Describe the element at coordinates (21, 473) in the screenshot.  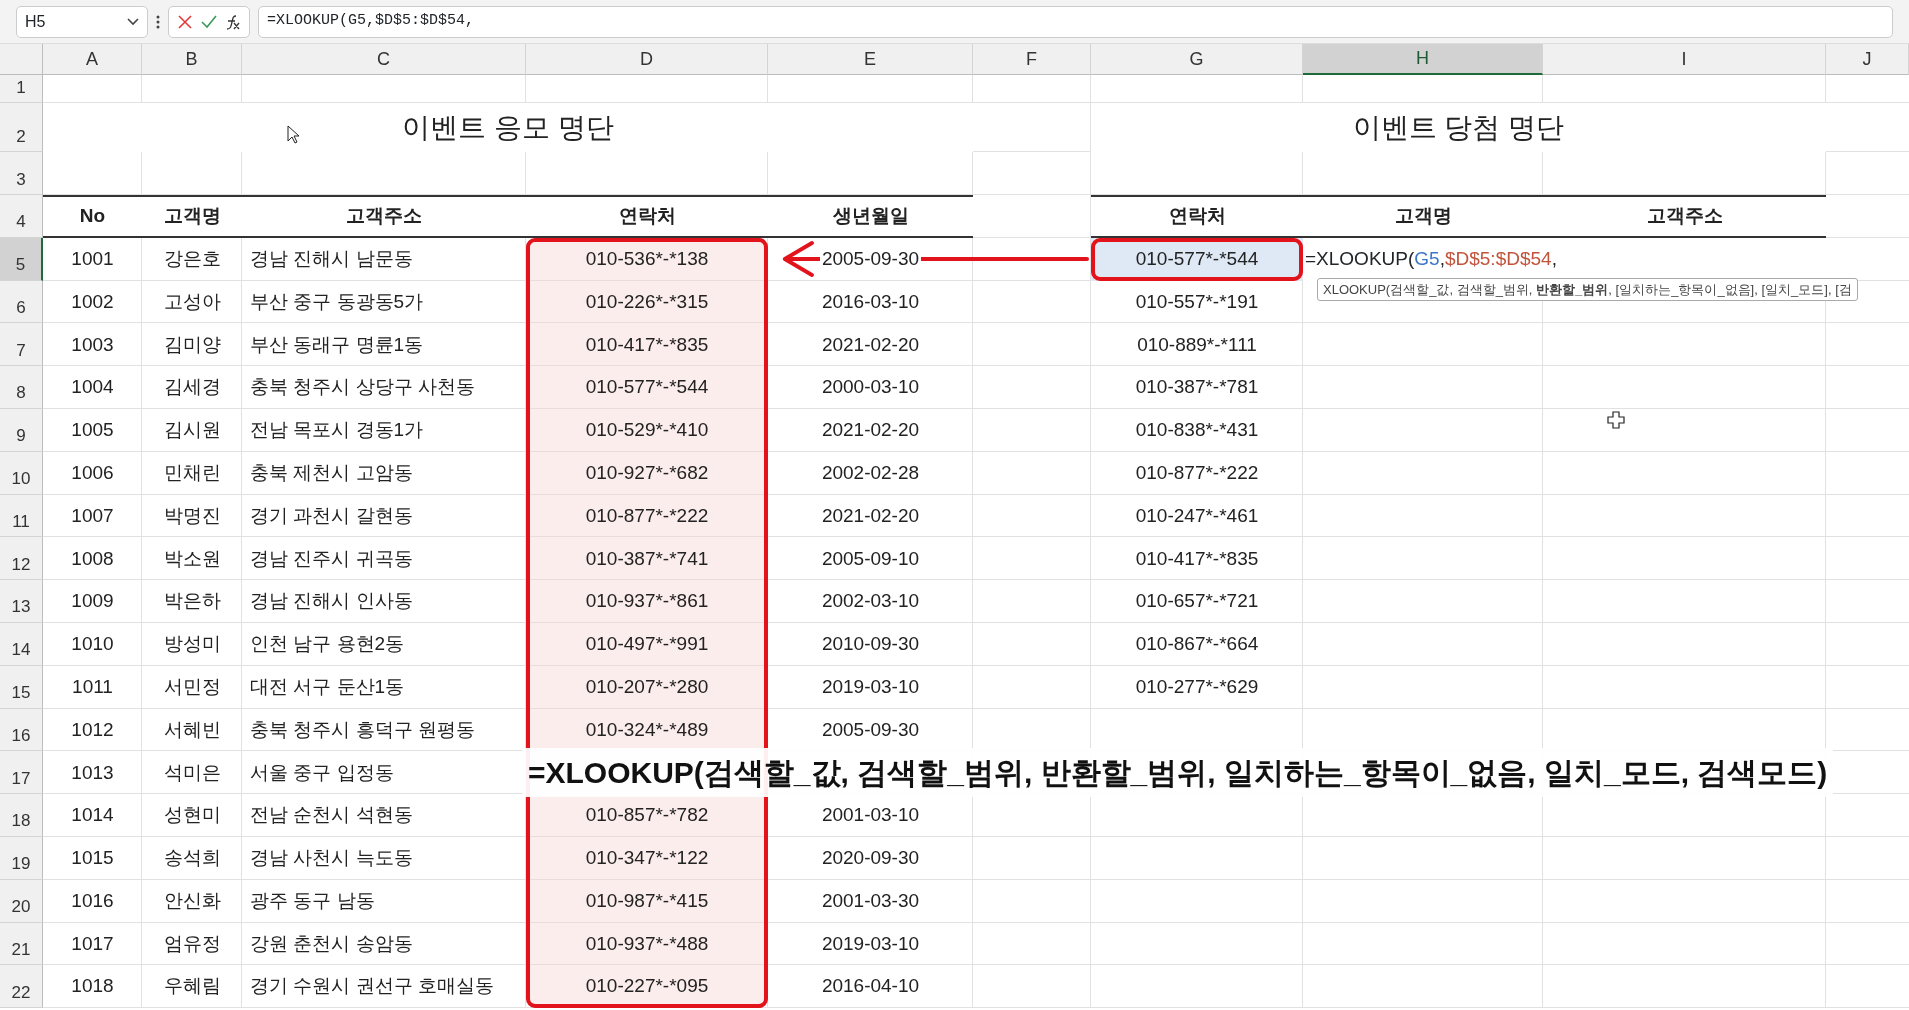
I see `row-header: 10` at that location.